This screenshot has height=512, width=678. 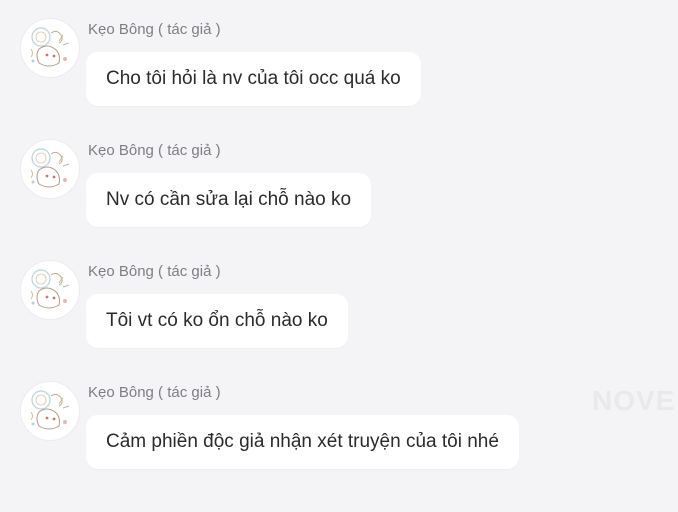 What do you see at coordinates (634, 400) in the screenshot?
I see `site-watermark: NOVE` at bounding box center [634, 400].